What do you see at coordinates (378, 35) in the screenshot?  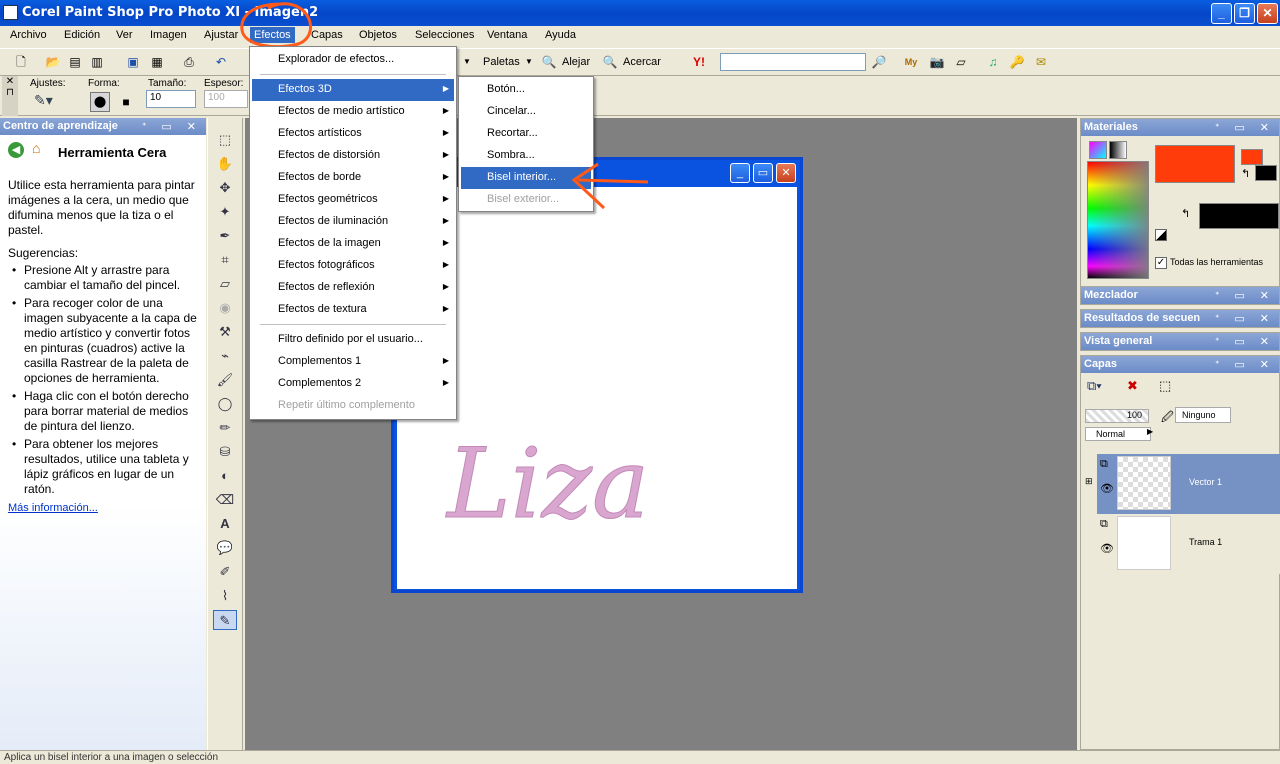 I see `menu-objetos: Objetos` at bounding box center [378, 35].